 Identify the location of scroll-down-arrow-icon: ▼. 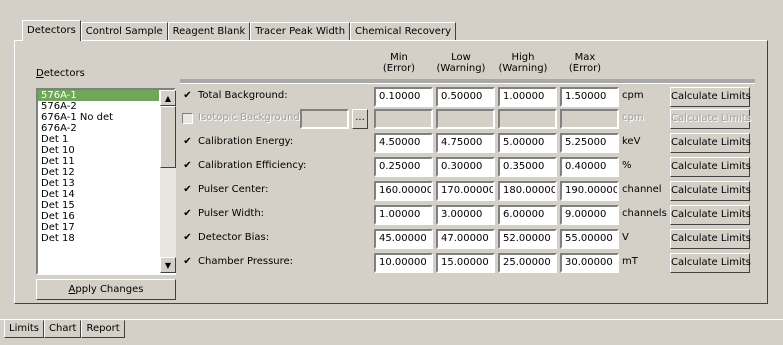
(168, 265).